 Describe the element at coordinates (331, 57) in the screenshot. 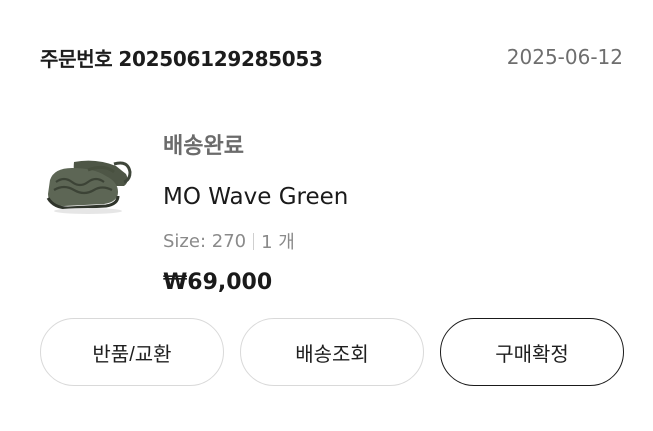

I see `order-header: 주문번호 202506129285053 2025-06-12` at that location.